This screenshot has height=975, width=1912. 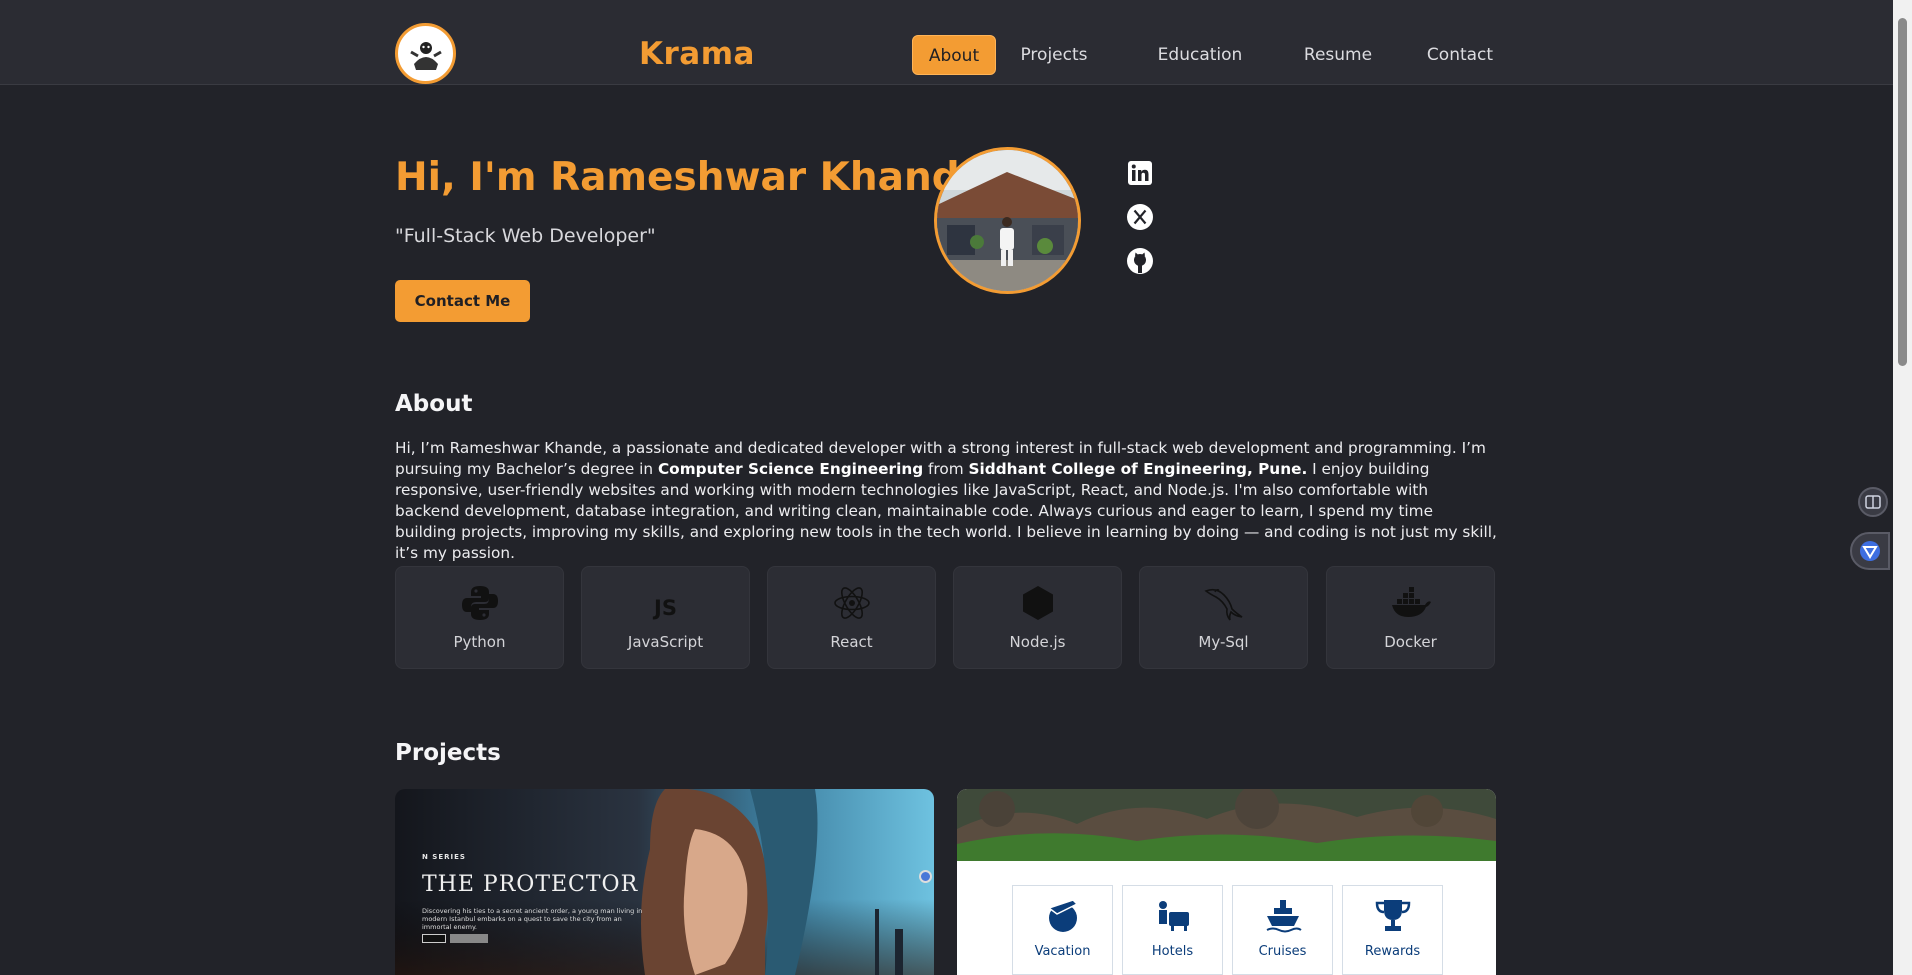 What do you see at coordinates (691, 177) in the screenshot?
I see `hero-title: Hi, I'm Rameshwar Khande` at bounding box center [691, 177].